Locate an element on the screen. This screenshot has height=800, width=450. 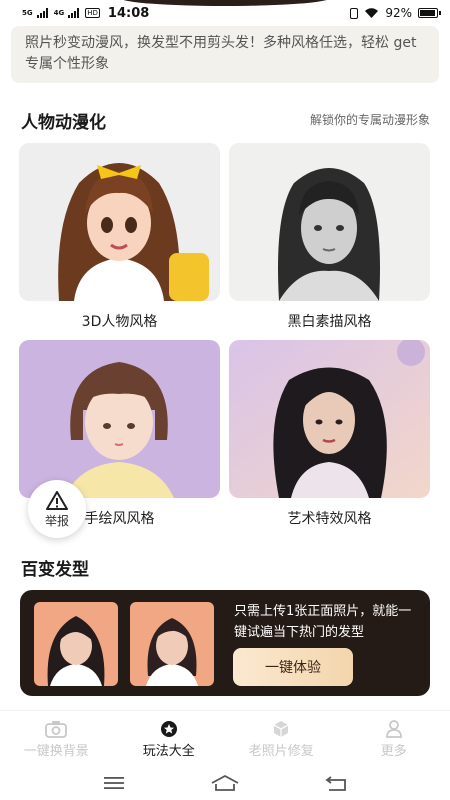
signal-icon is located at coordinates (42, 13).